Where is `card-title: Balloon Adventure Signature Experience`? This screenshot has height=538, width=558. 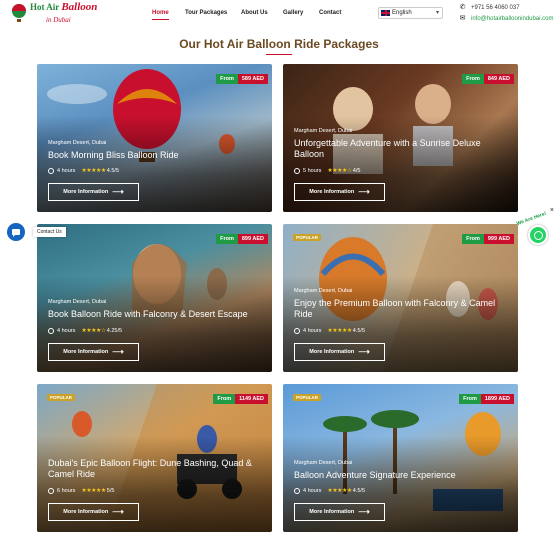
card-title: Balloon Adventure Signature Experience is located at coordinates (375, 475).